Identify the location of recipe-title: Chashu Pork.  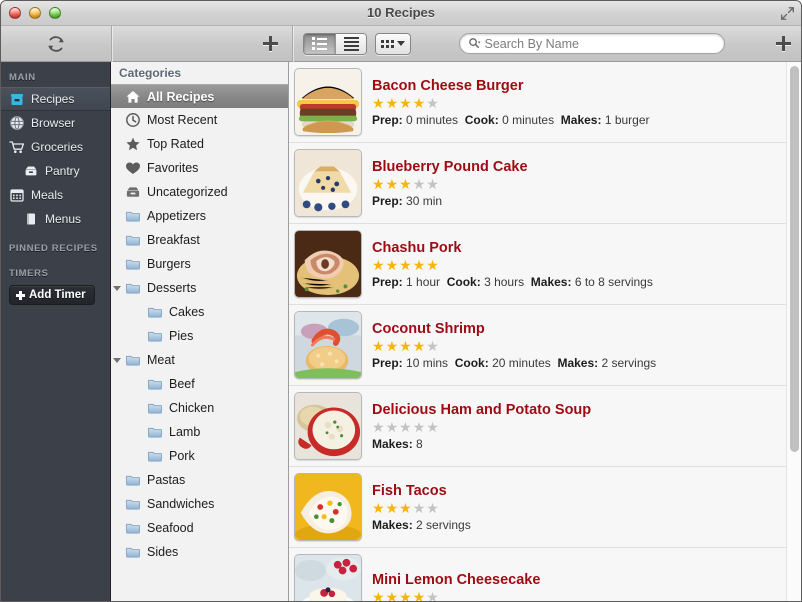
(417, 247).